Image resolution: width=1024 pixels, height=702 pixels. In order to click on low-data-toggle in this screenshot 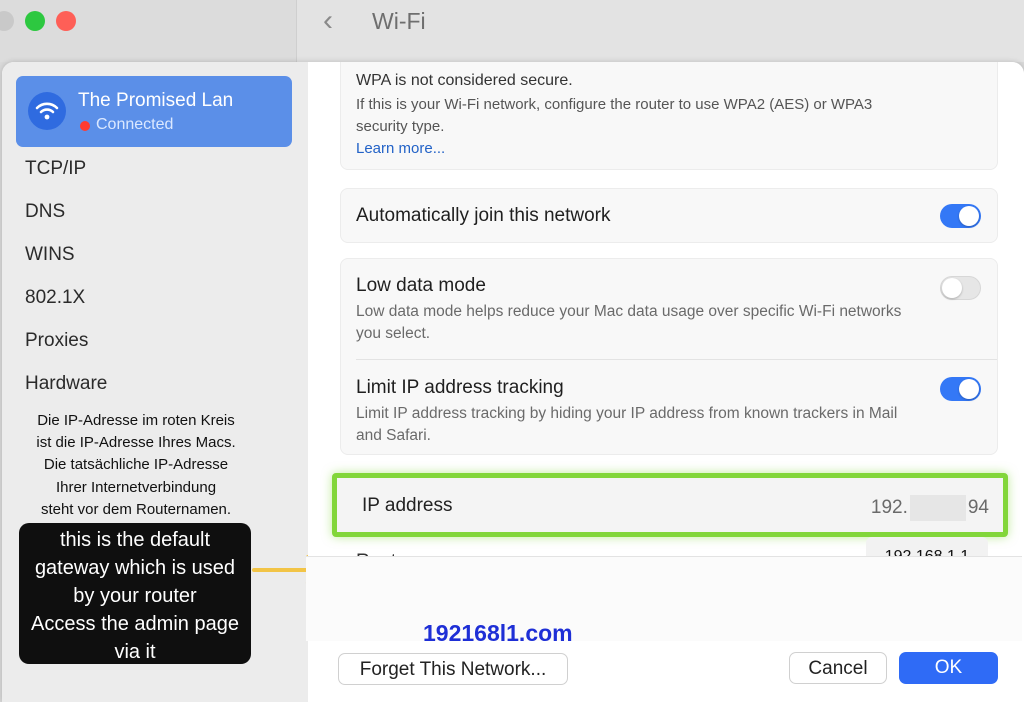, I will do `click(960, 288)`.